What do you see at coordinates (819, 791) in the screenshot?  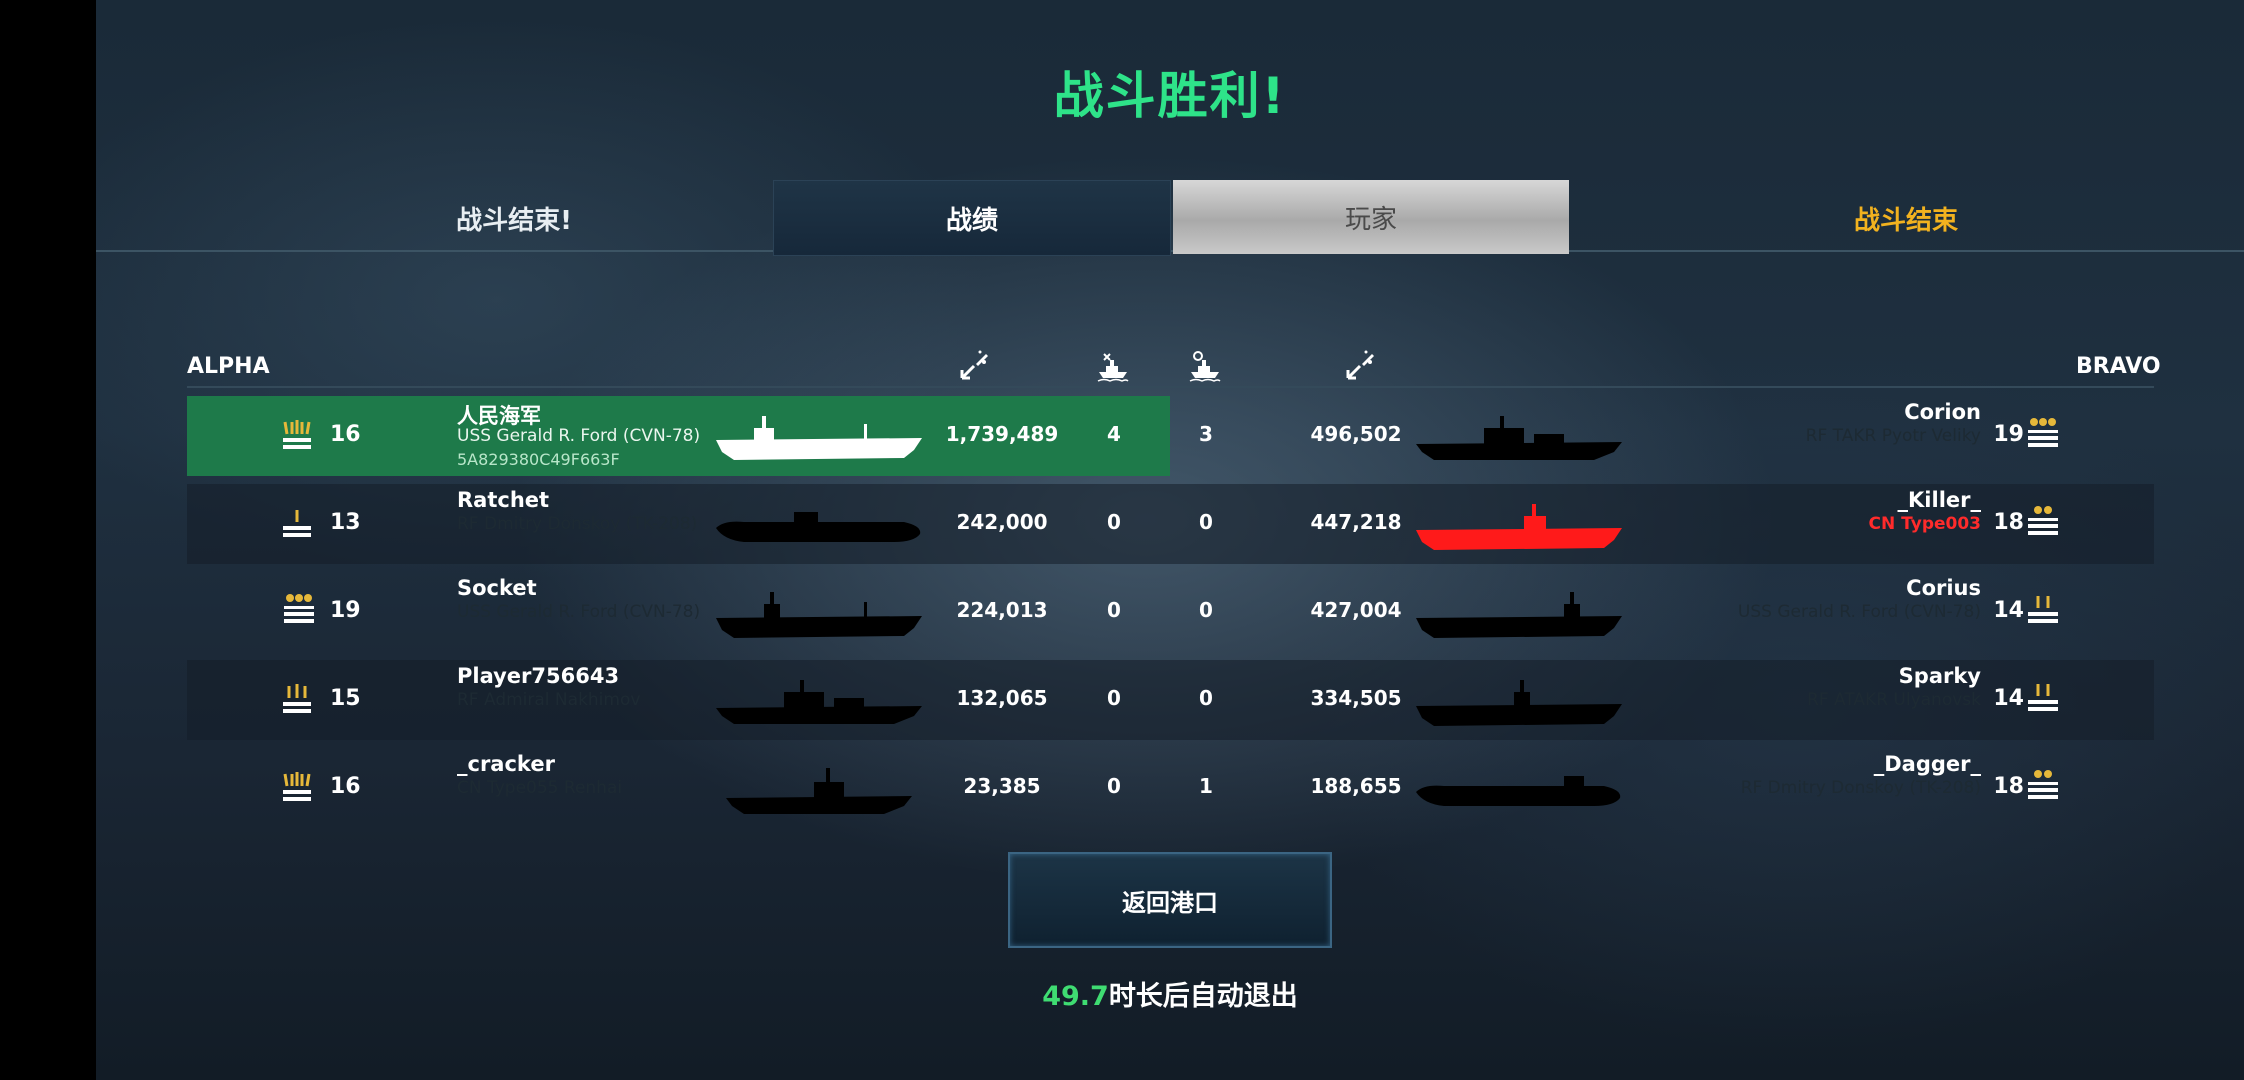 I see `destroyer-silhouette` at bounding box center [819, 791].